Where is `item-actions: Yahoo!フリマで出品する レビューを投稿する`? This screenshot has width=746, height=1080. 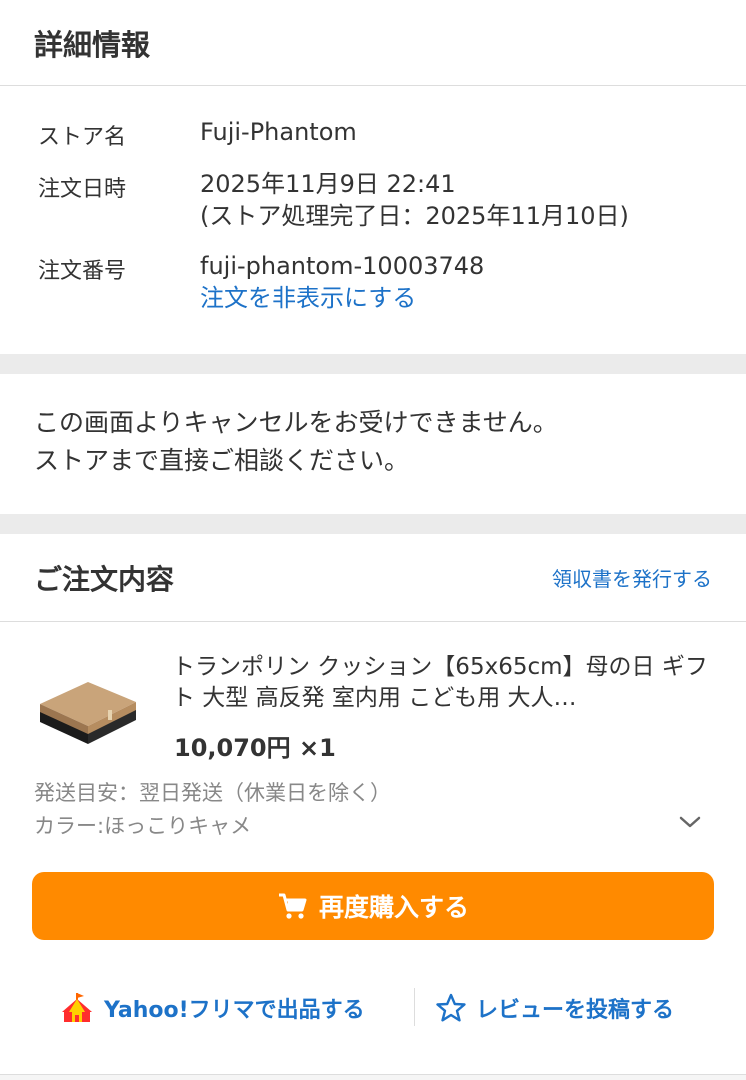
item-actions: Yahoo!フリマで出品する レビューを投稿する is located at coordinates (373, 1007).